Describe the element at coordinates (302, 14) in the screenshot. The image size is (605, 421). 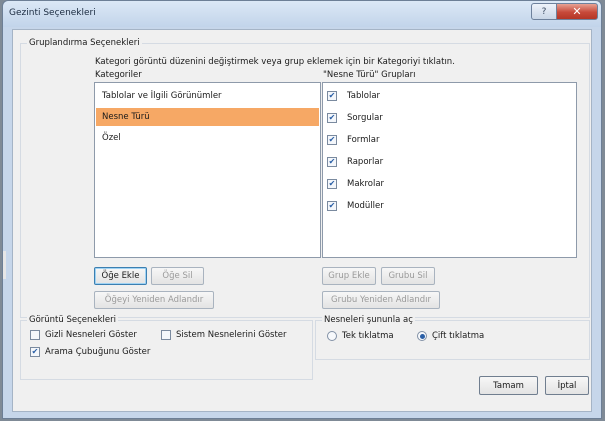
I see `title-bar: Gezinti Seçenekleri ? ✕` at that location.